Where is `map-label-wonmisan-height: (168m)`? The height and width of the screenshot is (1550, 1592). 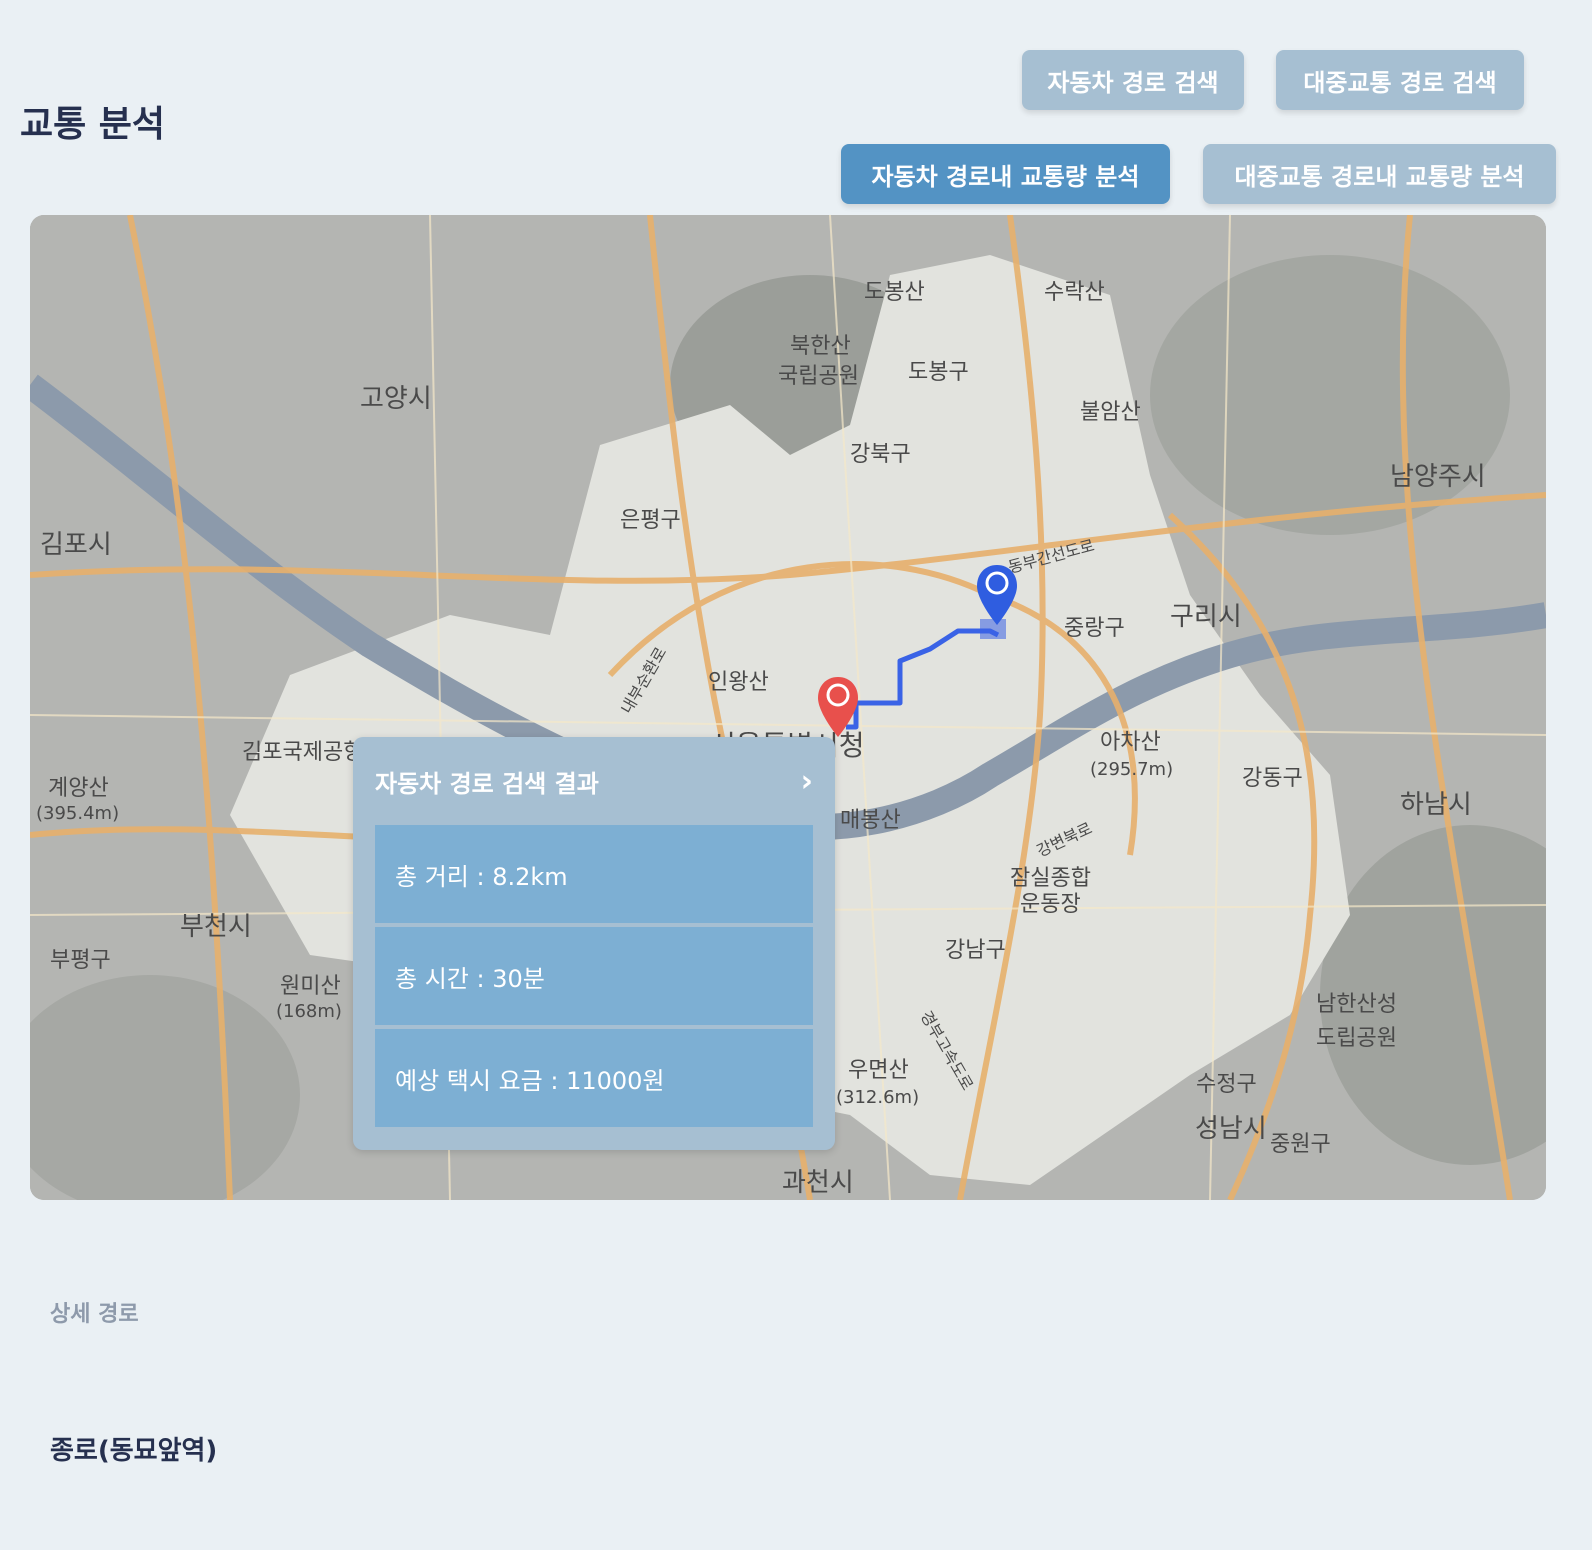
map-label-wonmisan-height: (168m) is located at coordinates (309, 1011).